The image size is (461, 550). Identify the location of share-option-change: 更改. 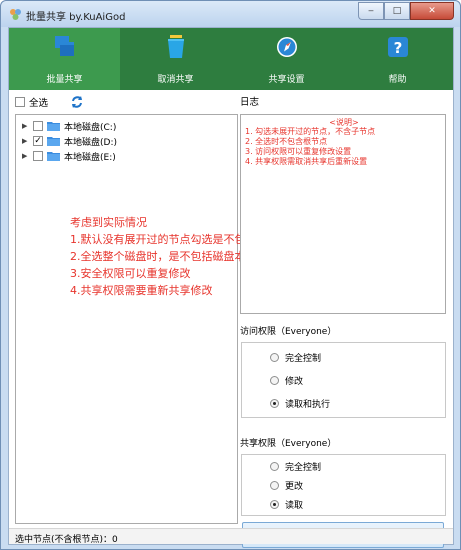
(286, 485).